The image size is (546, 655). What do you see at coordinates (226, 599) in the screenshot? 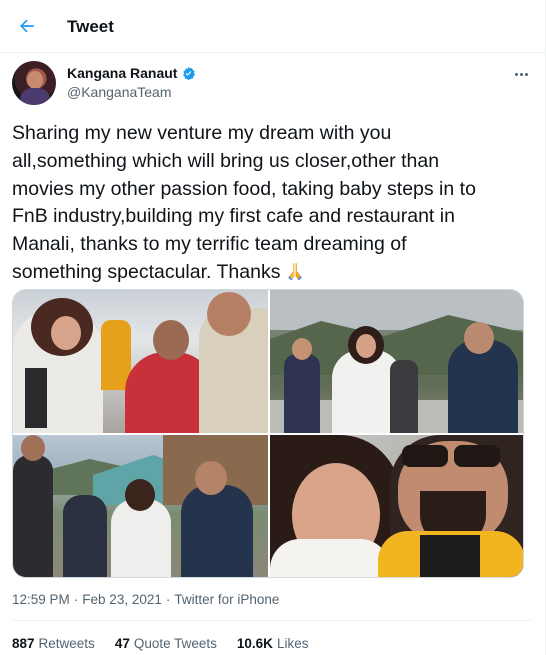
I see `tweet-source-link: Twitter for iPhone` at bounding box center [226, 599].